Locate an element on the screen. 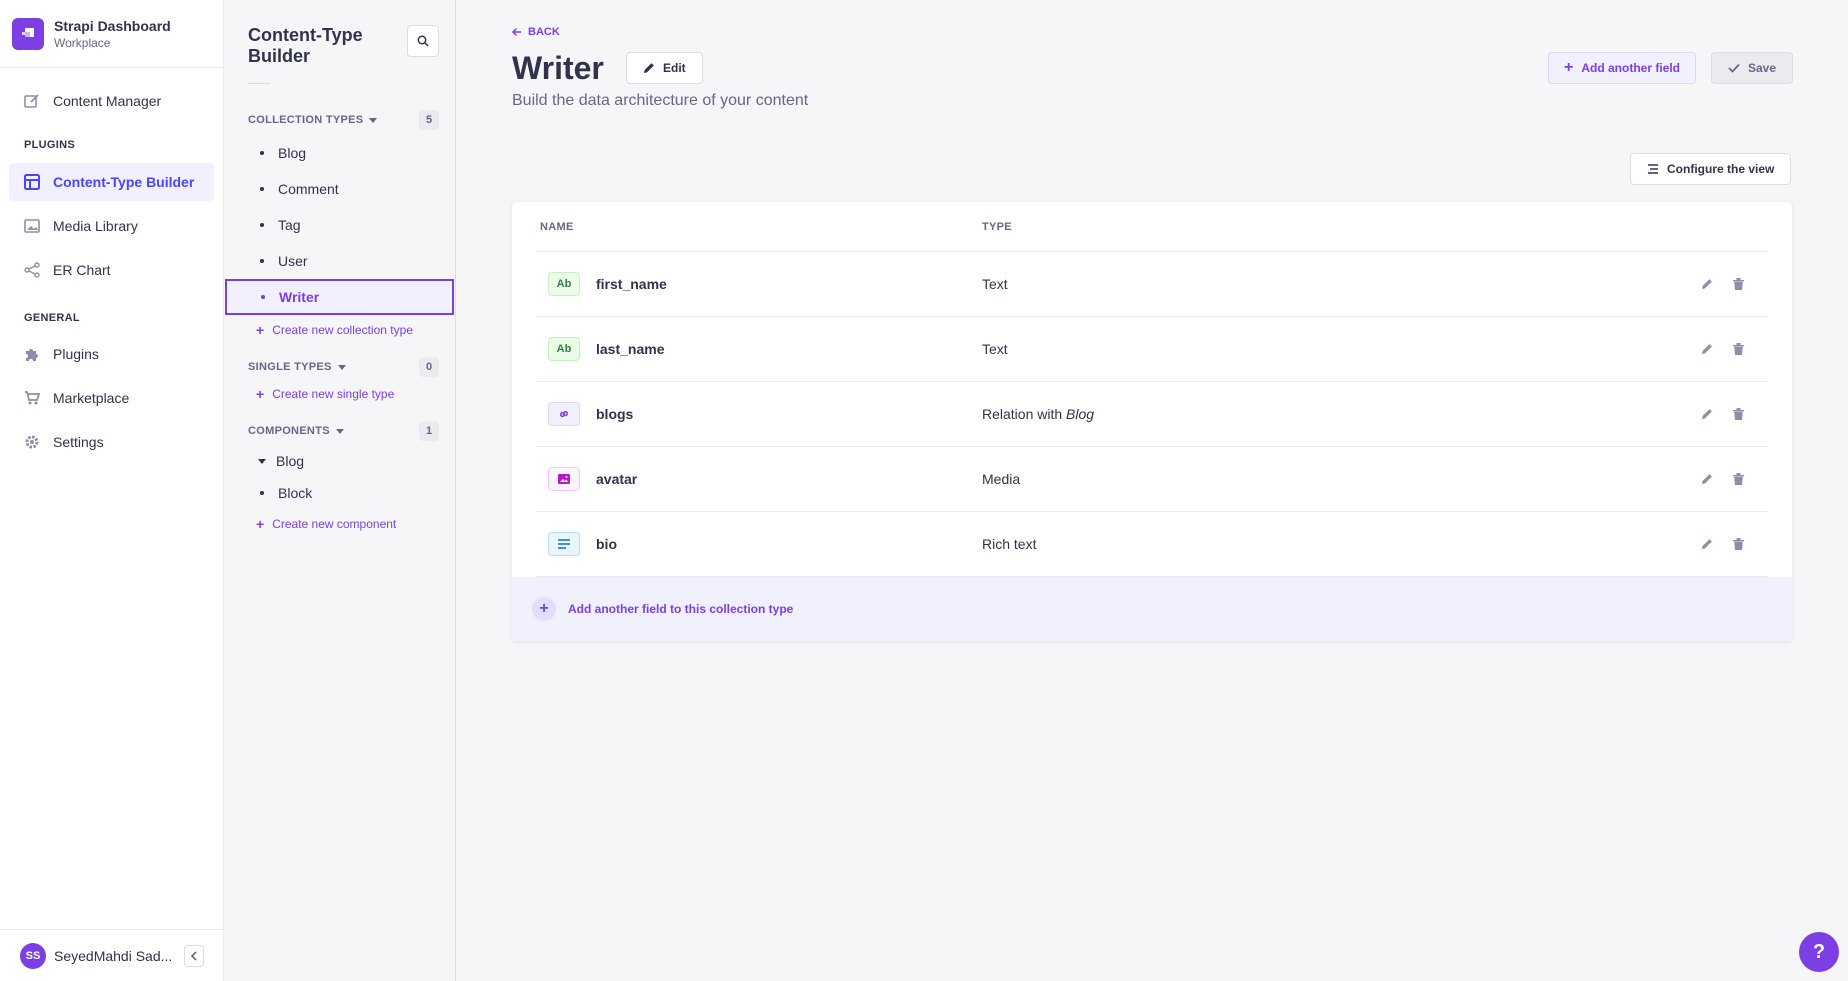  nav-item-media-library: Media Library is located at coordinates (111, 226).